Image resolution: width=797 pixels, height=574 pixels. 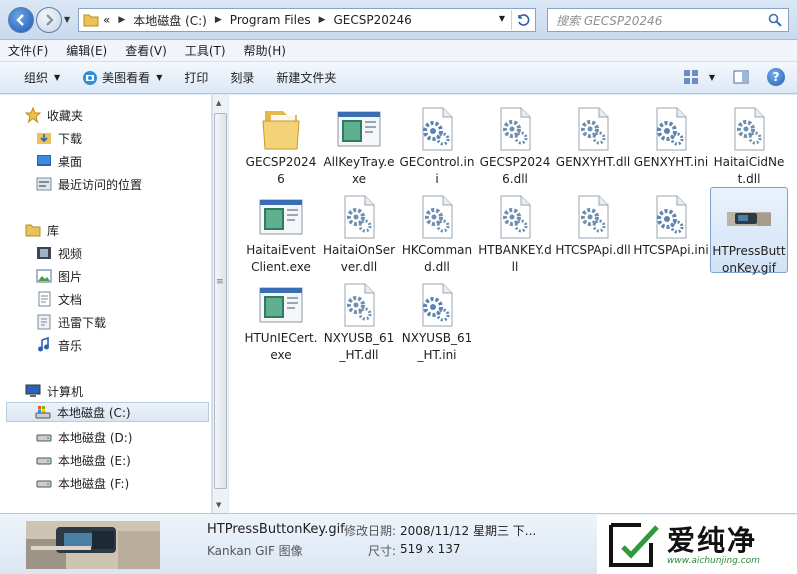 I want to click on file-item: HaitaiEventClient.exe, so click(x=281, y=230).